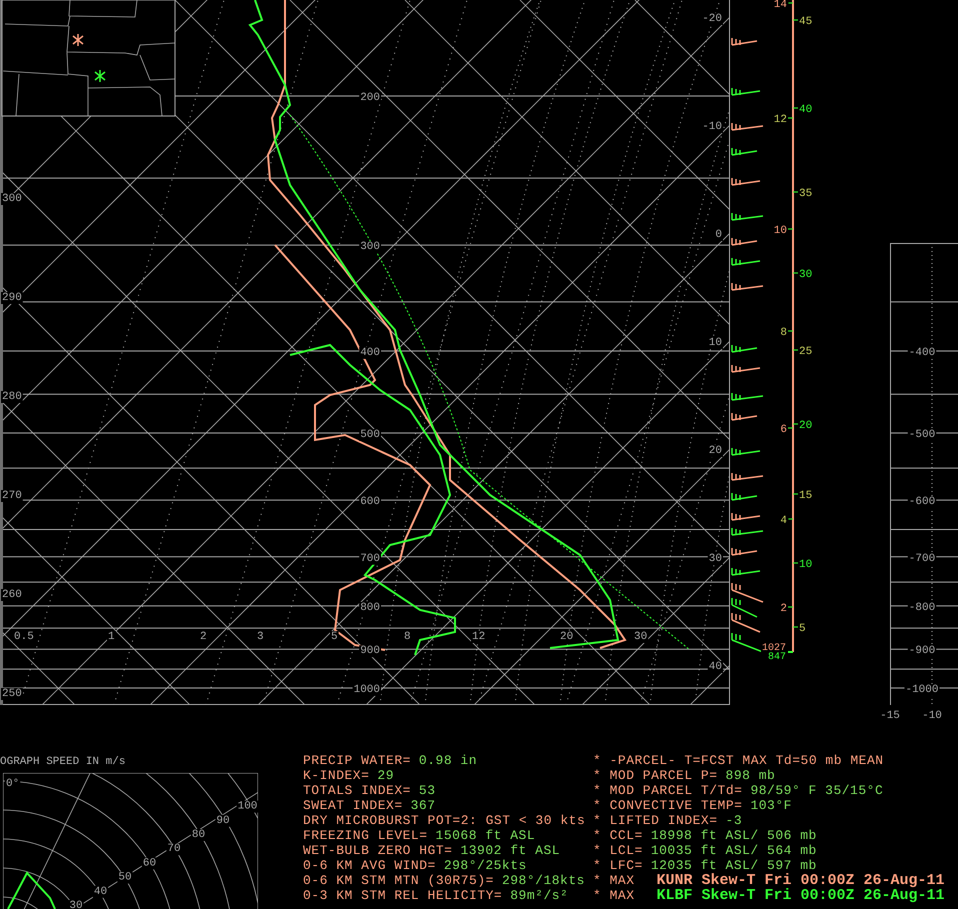  Describe the element at coordinates (365, 835) in the screenshot. I see `index-label: FREEZING LEVEL=` at that location.